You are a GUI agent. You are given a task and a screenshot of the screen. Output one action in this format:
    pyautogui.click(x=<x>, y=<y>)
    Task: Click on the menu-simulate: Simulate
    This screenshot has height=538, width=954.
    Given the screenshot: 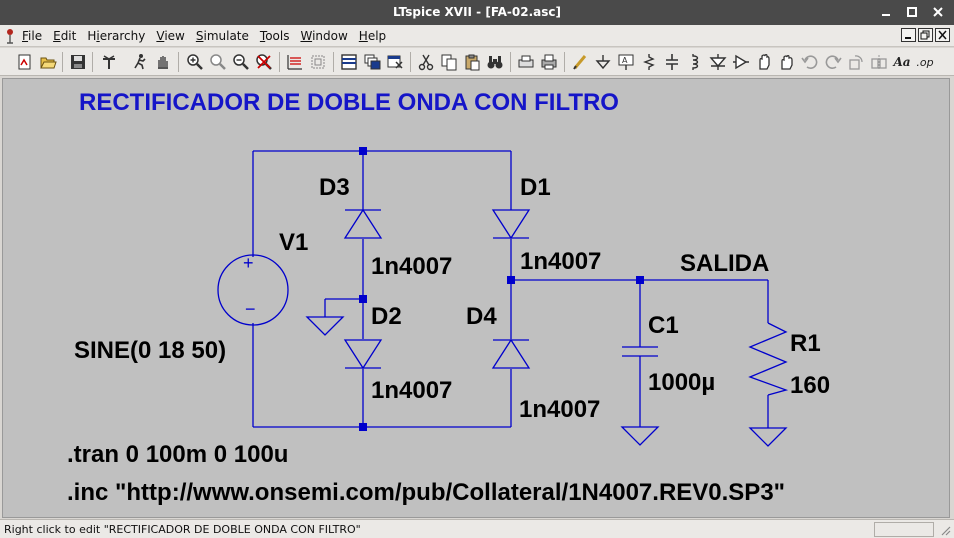 What is the action you would take?
    pyautogui.click(x=222, y=36)
    